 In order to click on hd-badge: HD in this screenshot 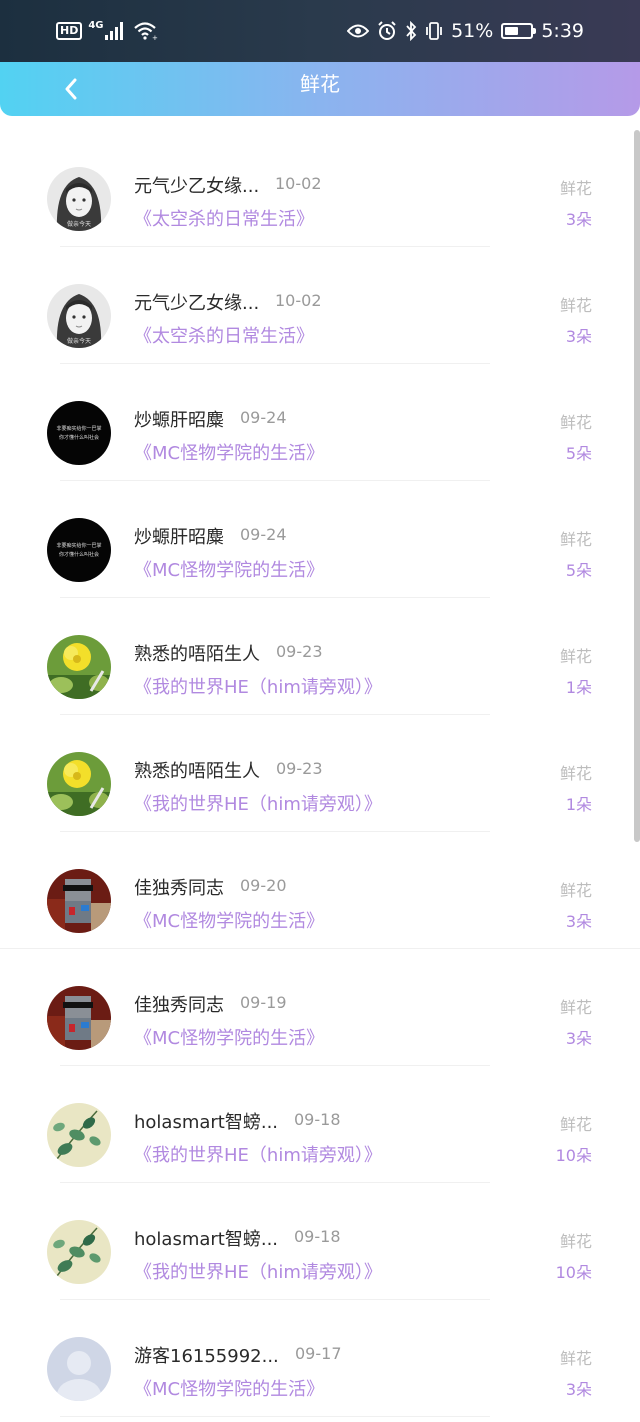, I will do `click(69, 31)`.